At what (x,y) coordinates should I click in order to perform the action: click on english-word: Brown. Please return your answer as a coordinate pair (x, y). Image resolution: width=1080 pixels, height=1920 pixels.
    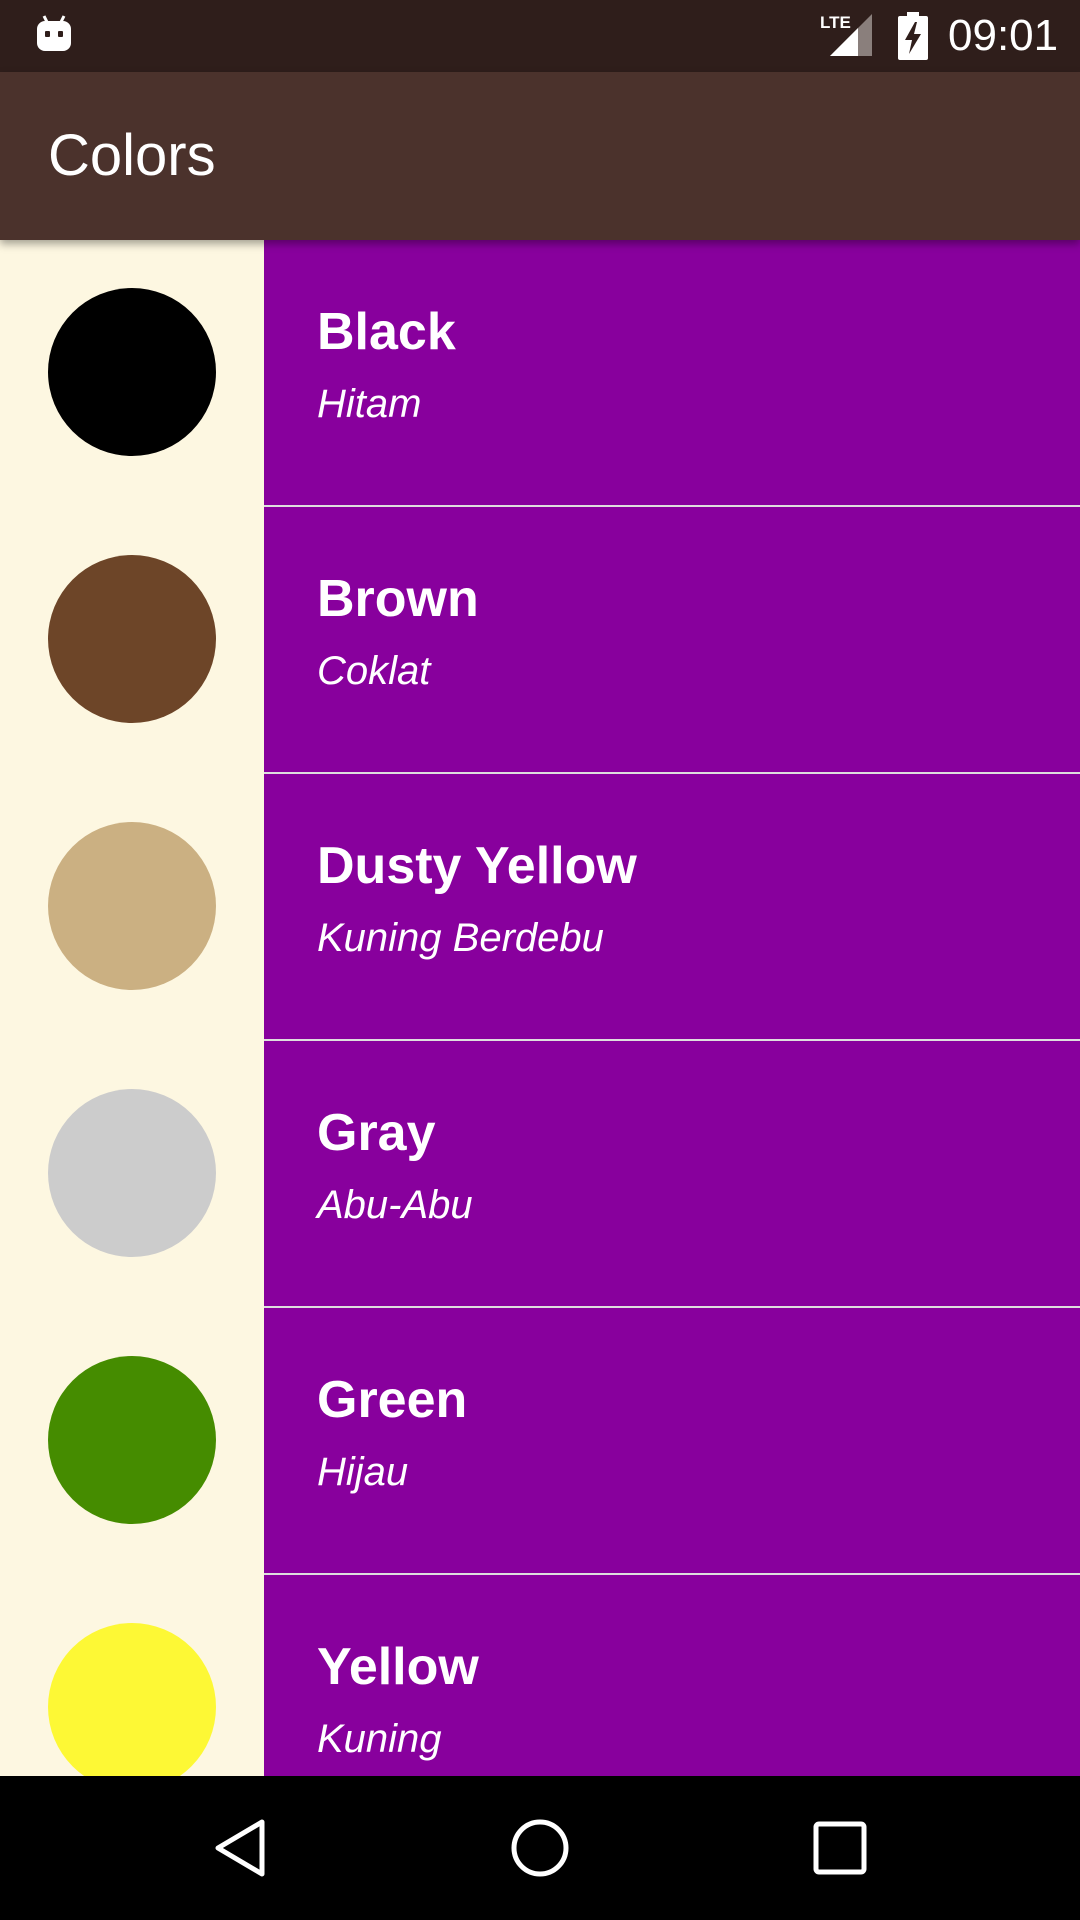
    Looking at the image, I should click on (398, 599).